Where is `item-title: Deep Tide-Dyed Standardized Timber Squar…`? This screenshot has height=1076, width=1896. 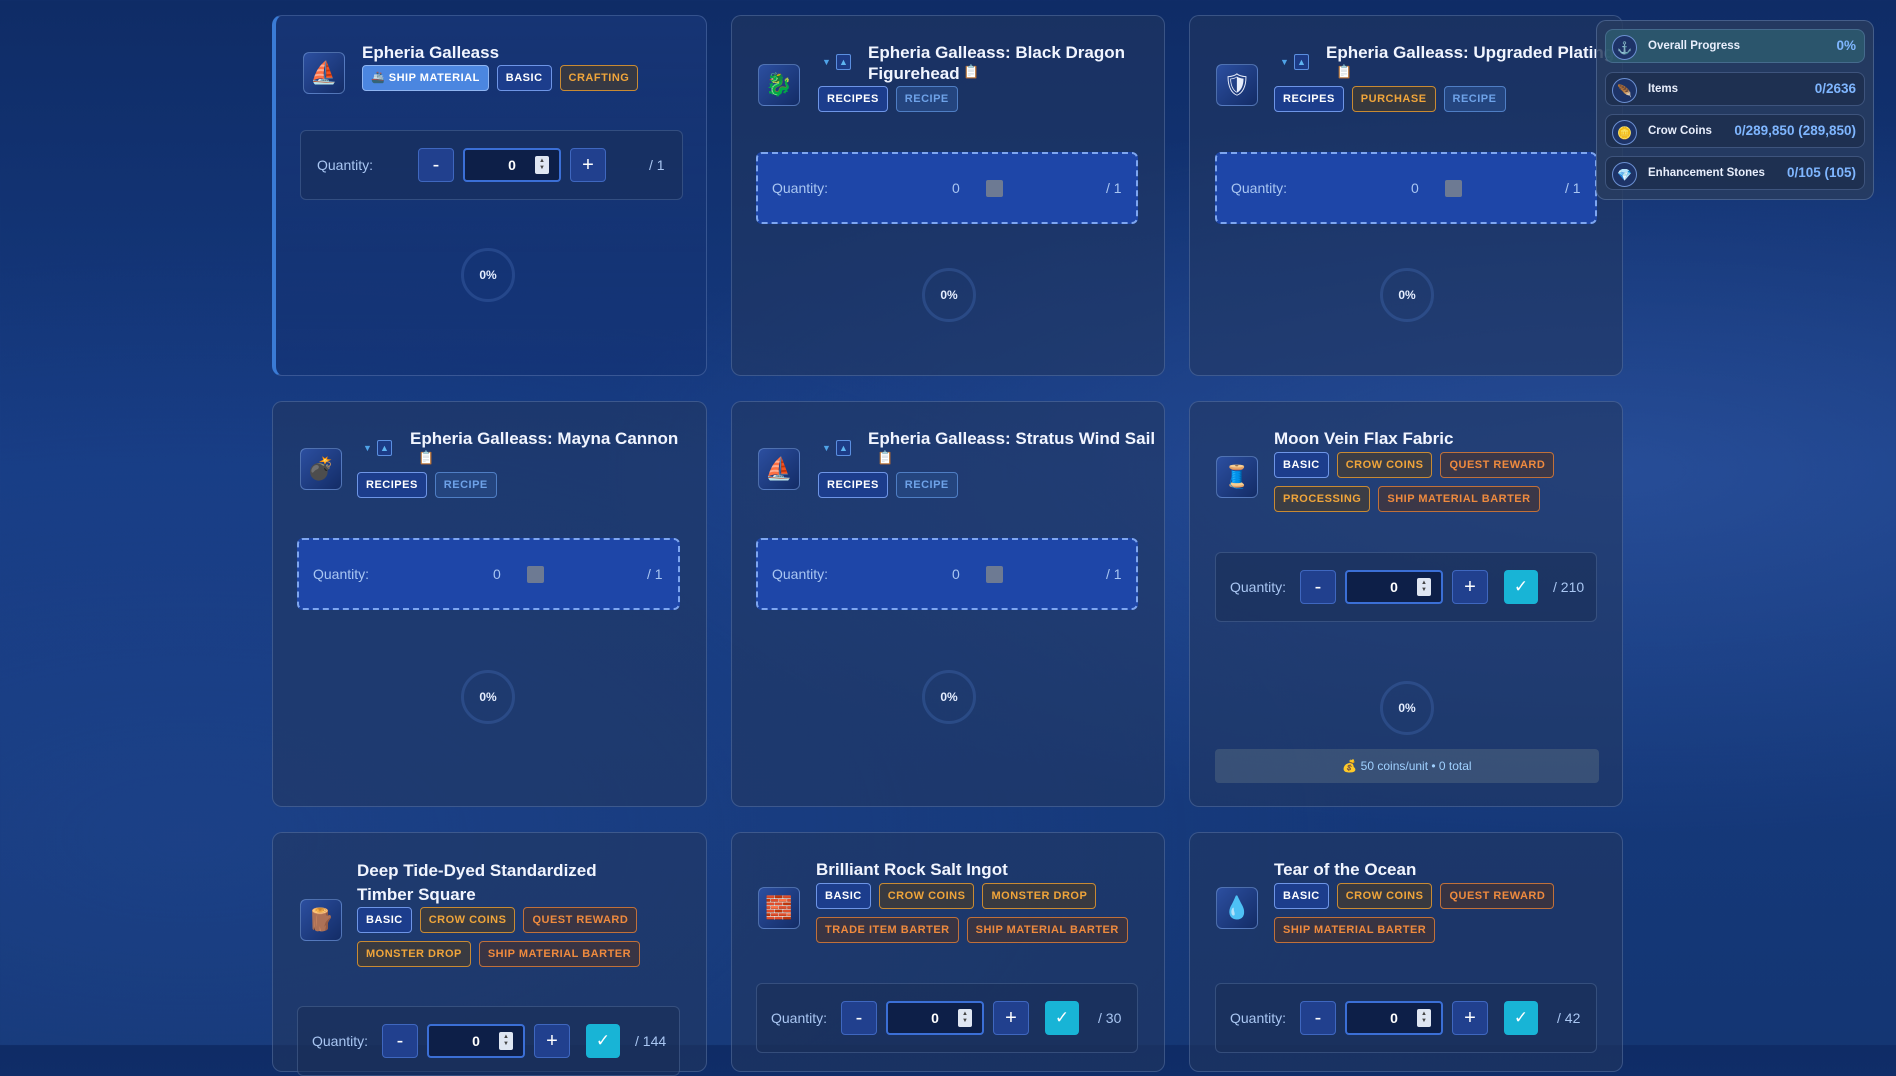 item-title: Deep Tide-Dyed Standardized Timber Squar… is located at coordinates (477, 882).